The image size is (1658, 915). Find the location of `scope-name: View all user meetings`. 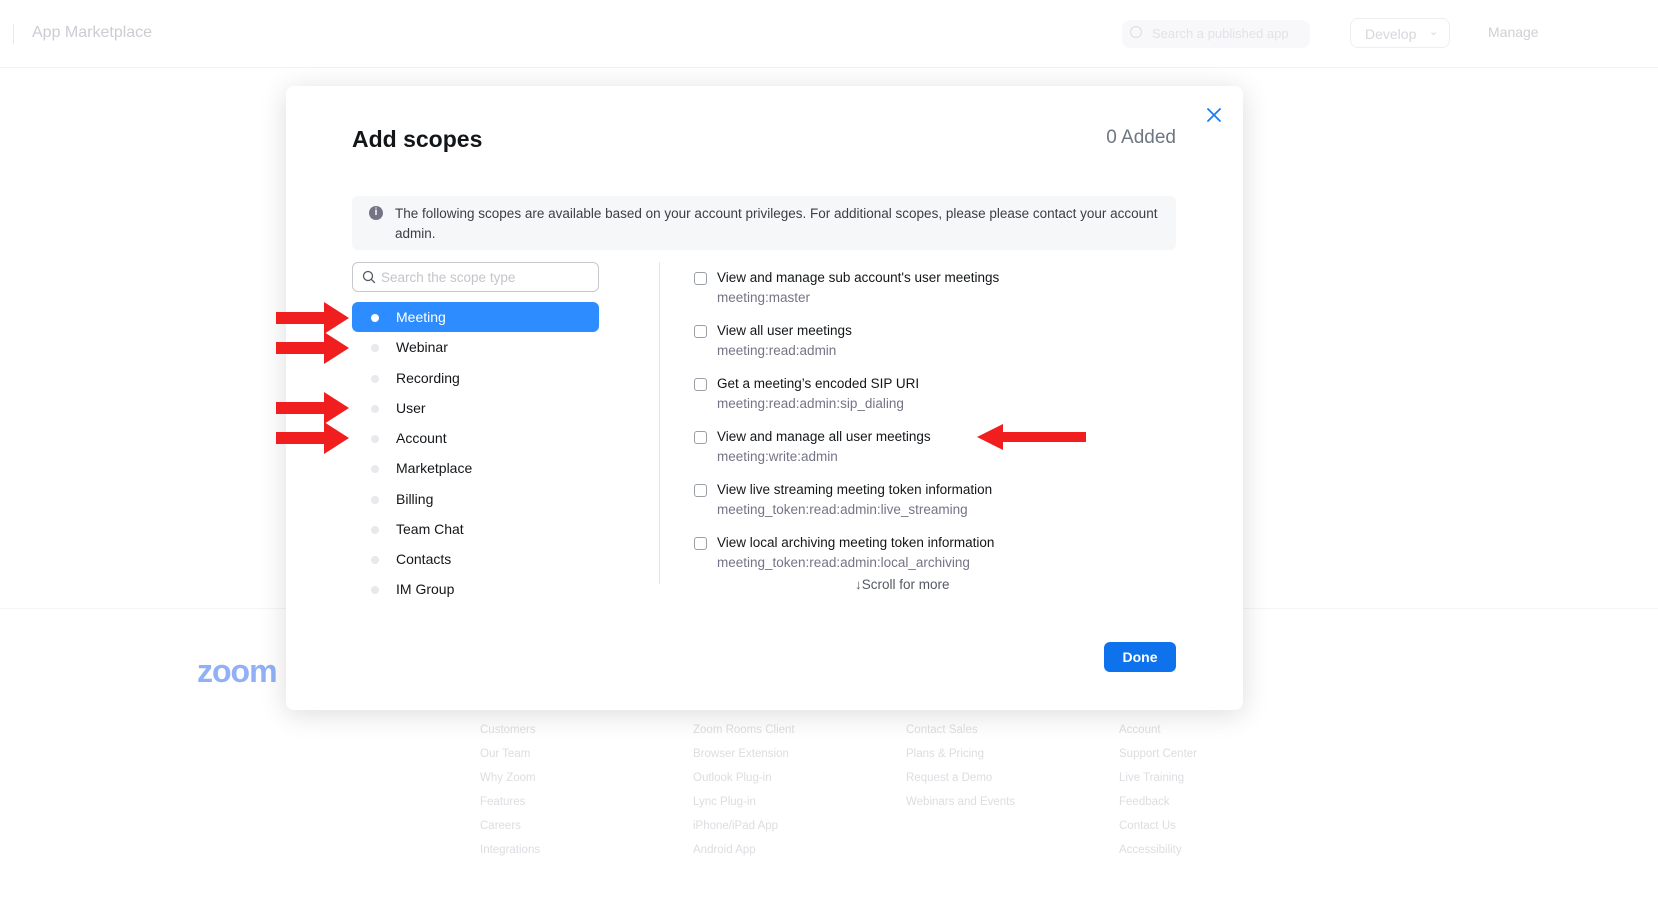

scope-name: View all user meetings is located at coordinates (784, 330).